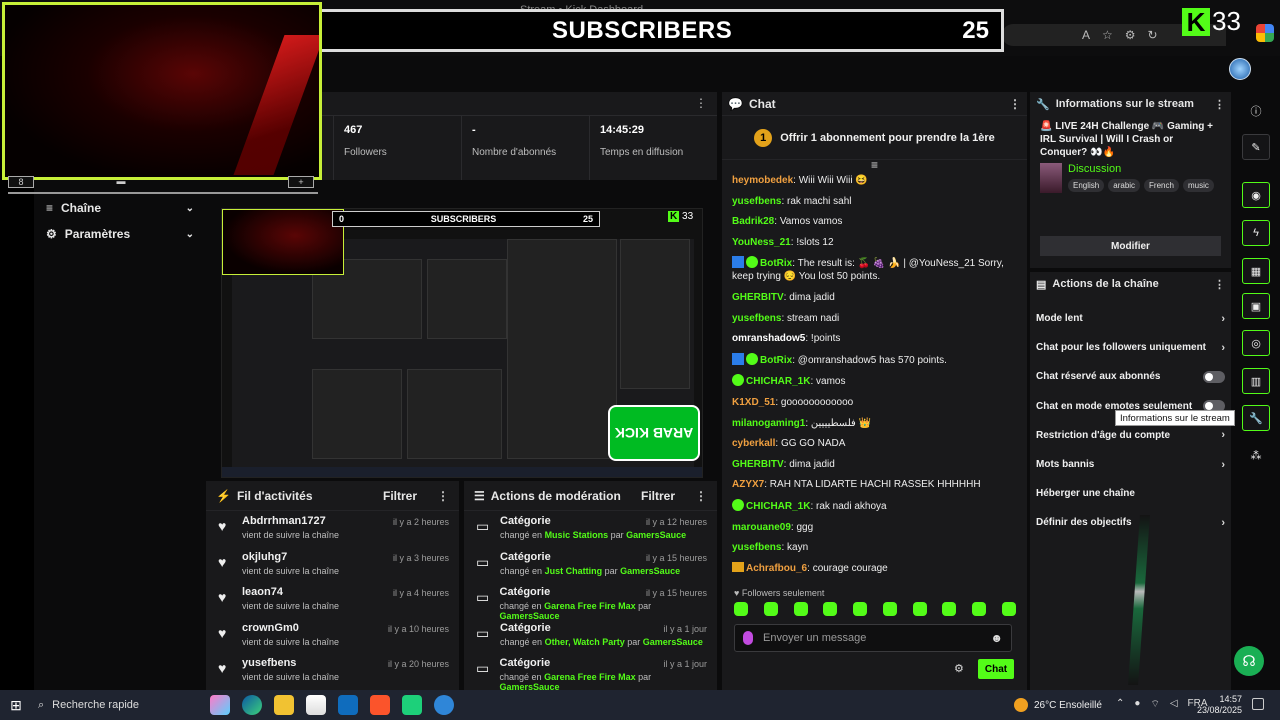 This screenshot has width=1280, height=720. I want to click on stream-preview: 0 SUBSCRIBERS 25 K 33 ARAB KICK, so click(462, 343).